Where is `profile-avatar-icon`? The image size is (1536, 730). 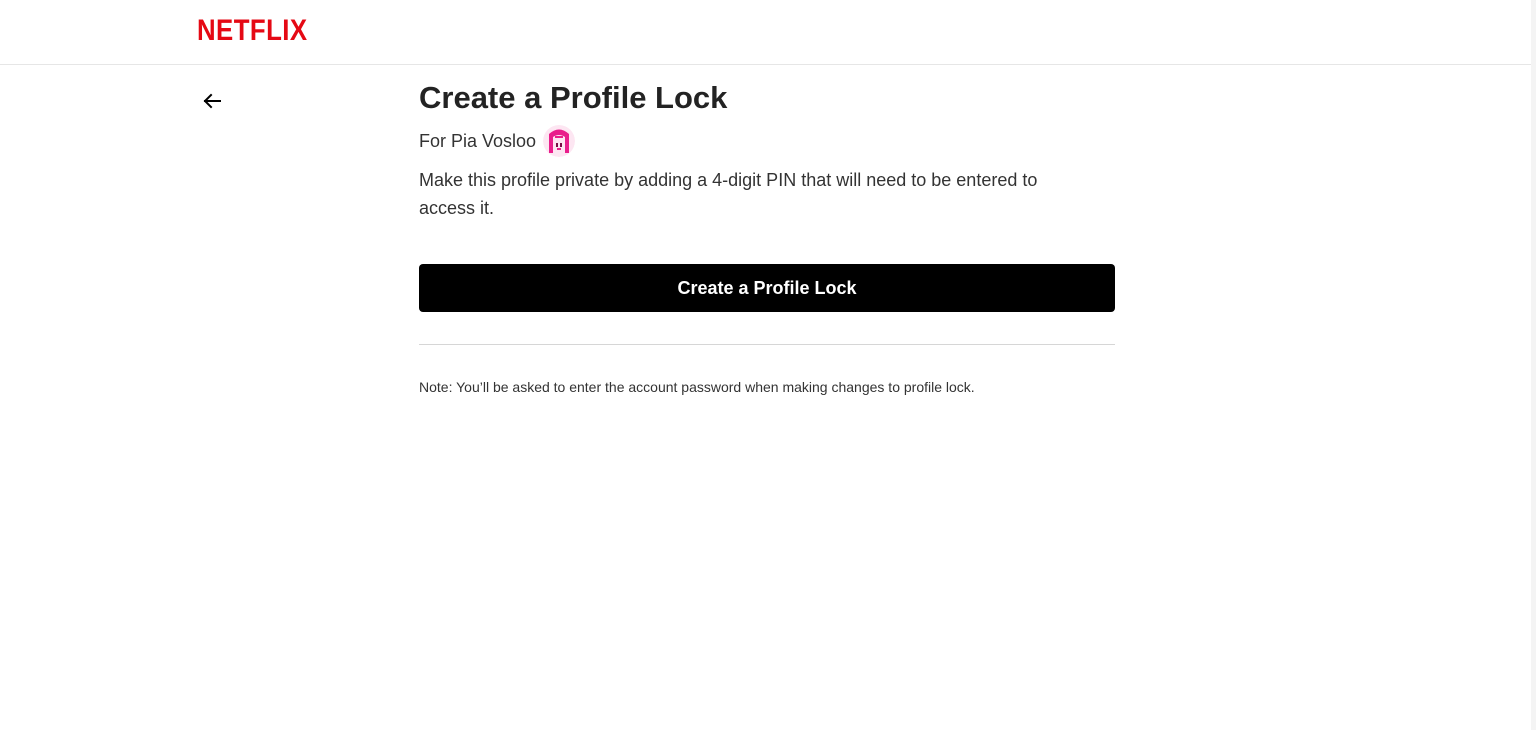
profile-avatar-icon is located at coordinates (559, 141).